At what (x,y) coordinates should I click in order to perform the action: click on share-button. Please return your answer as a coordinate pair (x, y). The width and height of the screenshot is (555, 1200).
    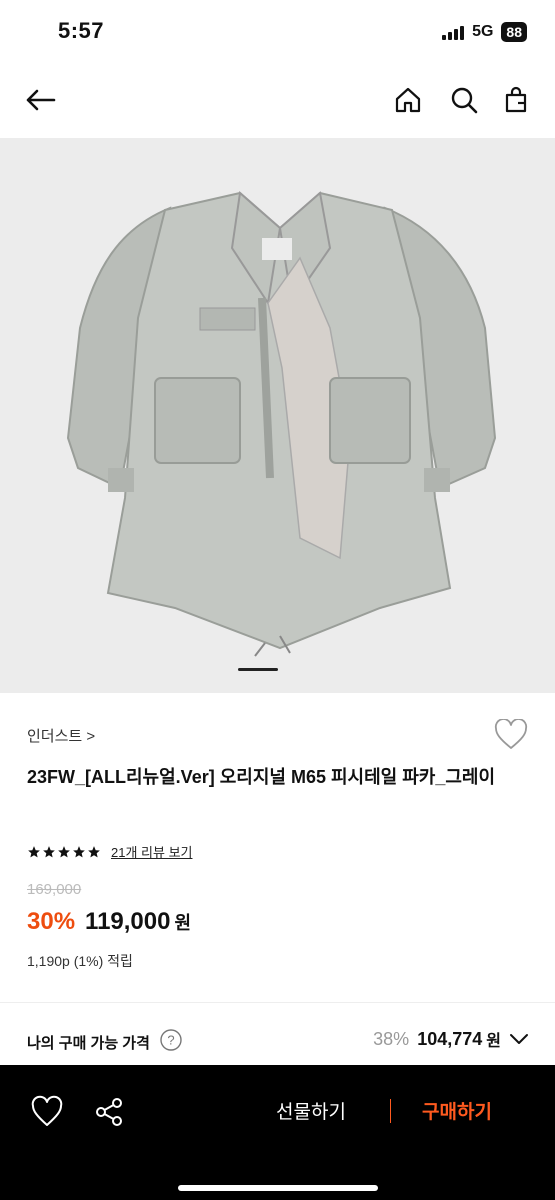
    Looking at the image, I should click on (109, 1112).